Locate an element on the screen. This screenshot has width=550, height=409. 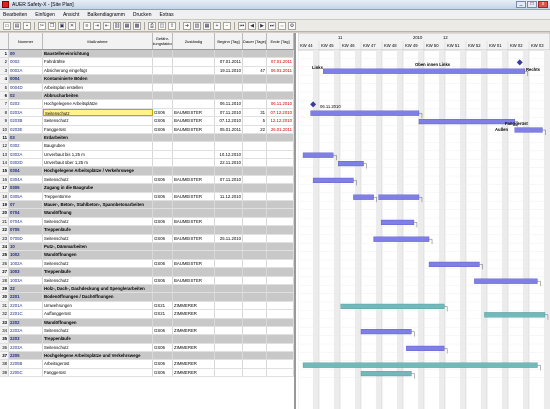
close-button: x is located at coordinates (543, 4).